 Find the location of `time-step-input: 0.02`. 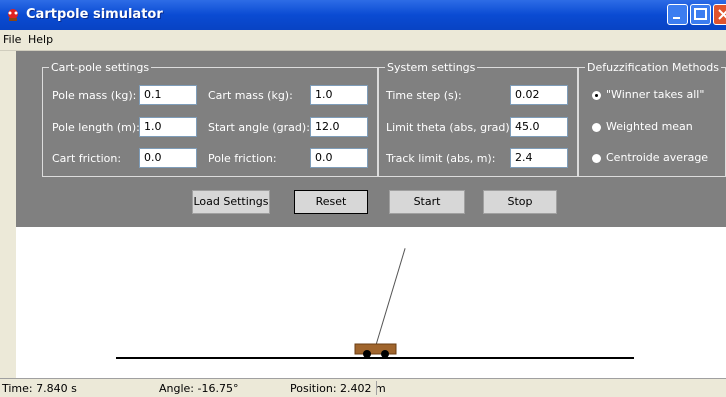

time-step-input: 0.02 is located at coordinates (539, 95).